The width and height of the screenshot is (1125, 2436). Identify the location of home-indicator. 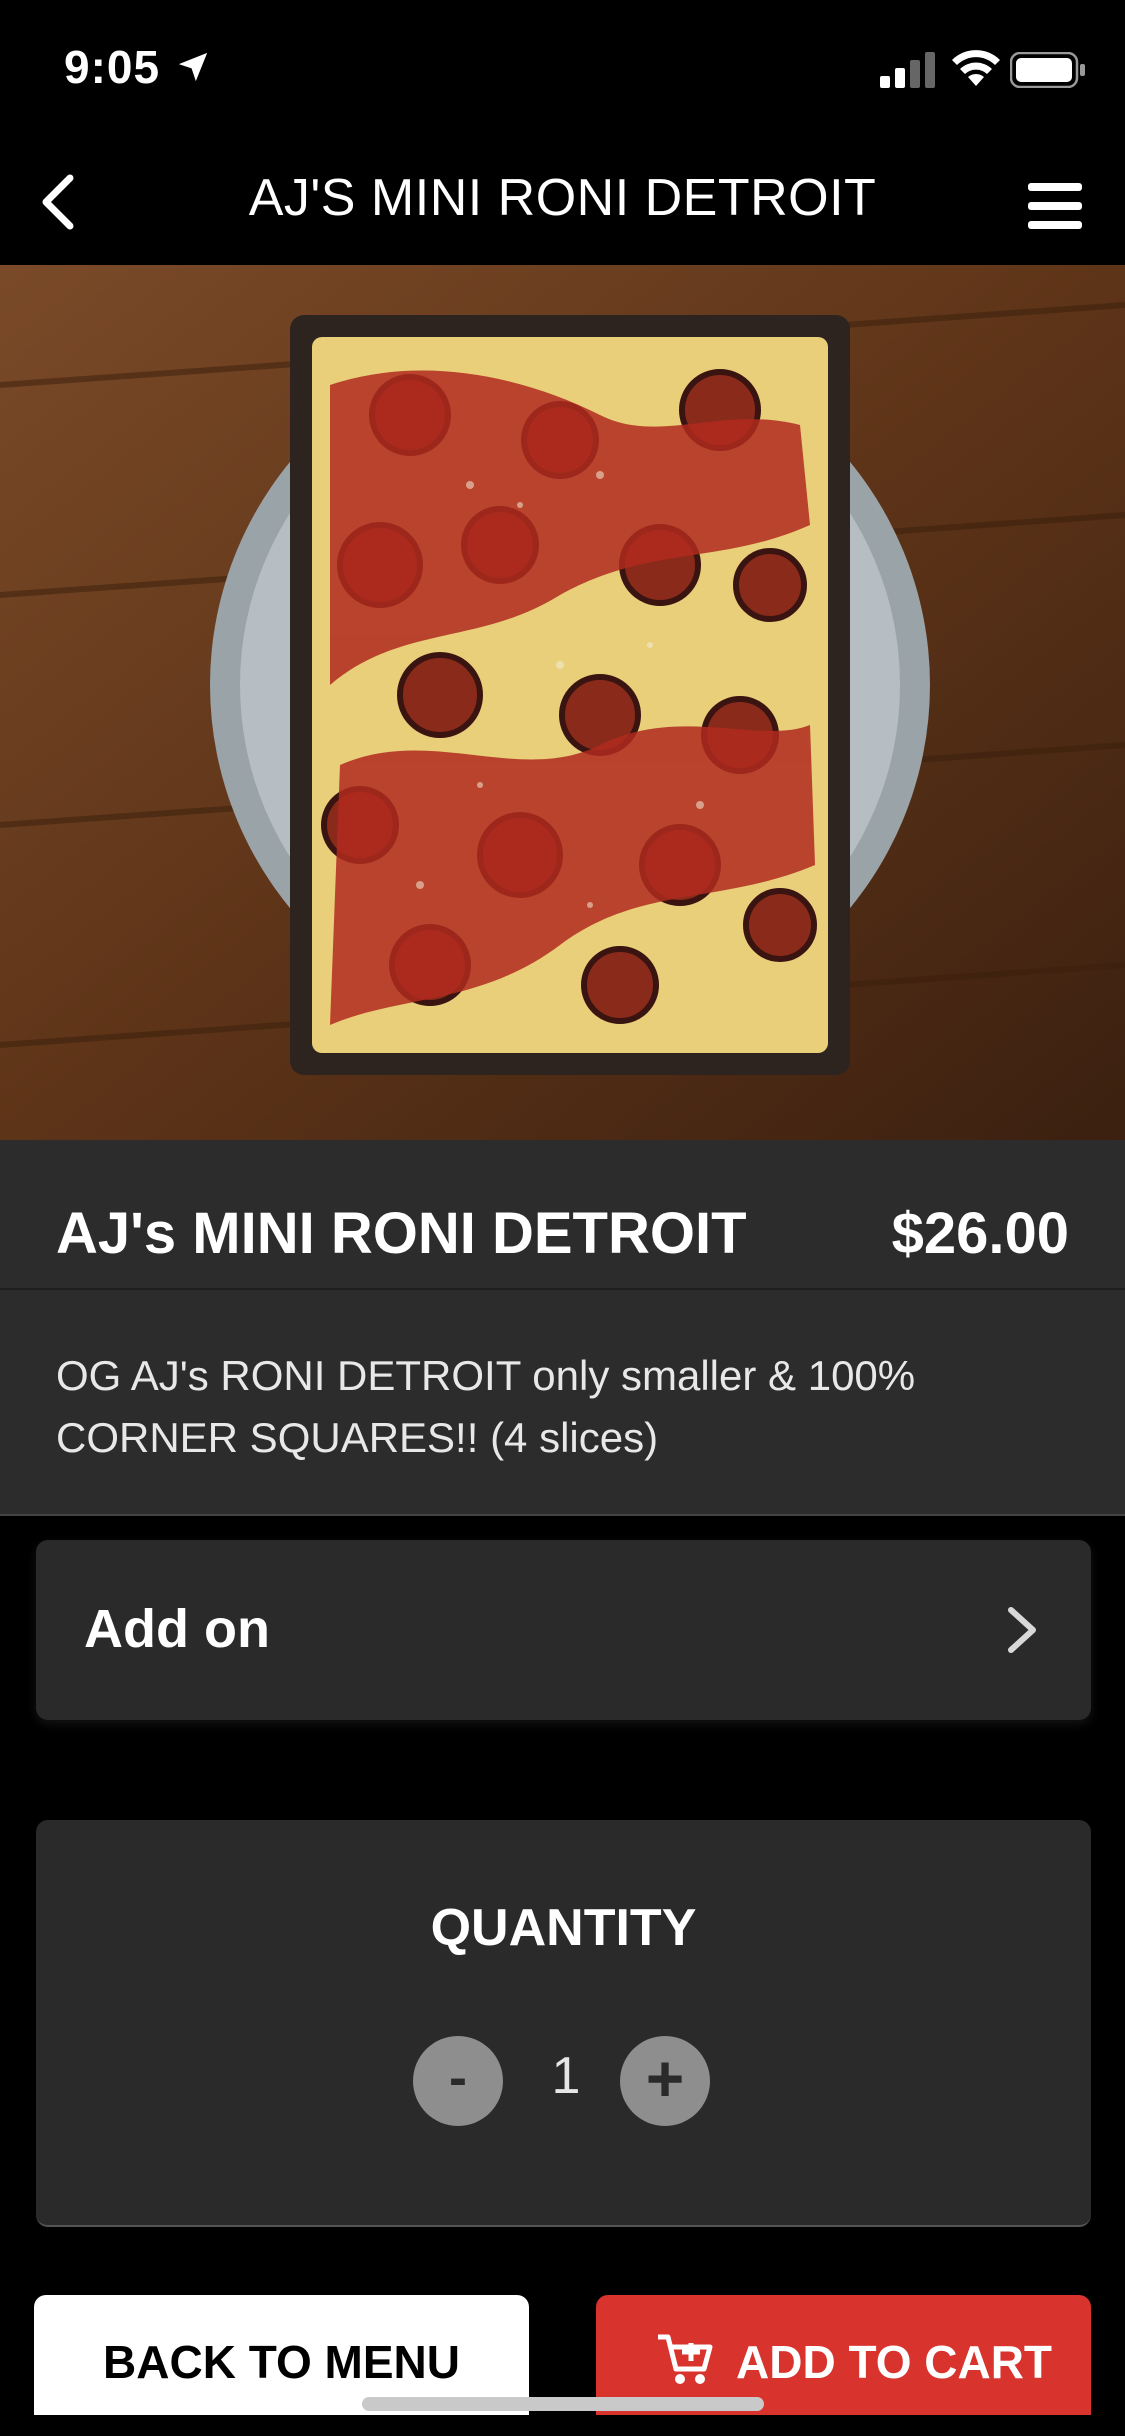
(563, 2404).